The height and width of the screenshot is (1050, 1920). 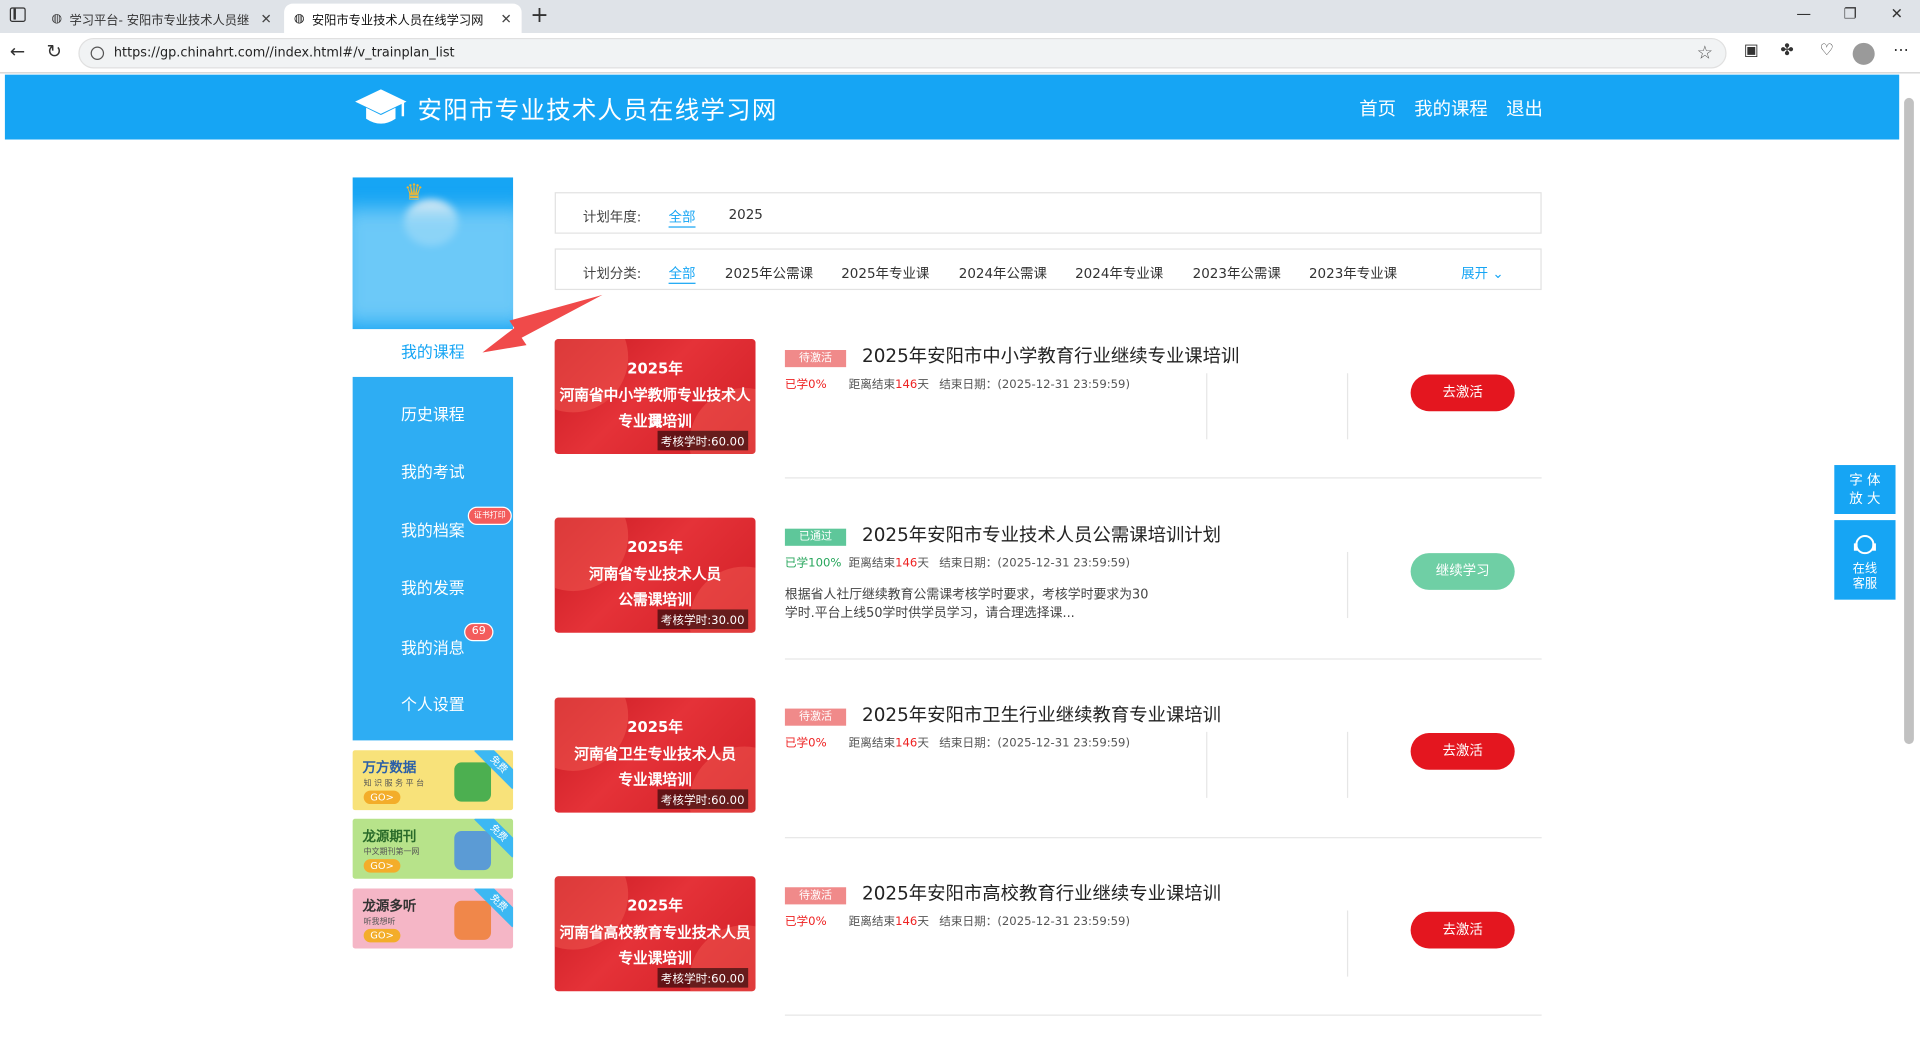 I want to click on tab-title: 安阳市专业技术人员在线学习网, so click(x=397, y=21).